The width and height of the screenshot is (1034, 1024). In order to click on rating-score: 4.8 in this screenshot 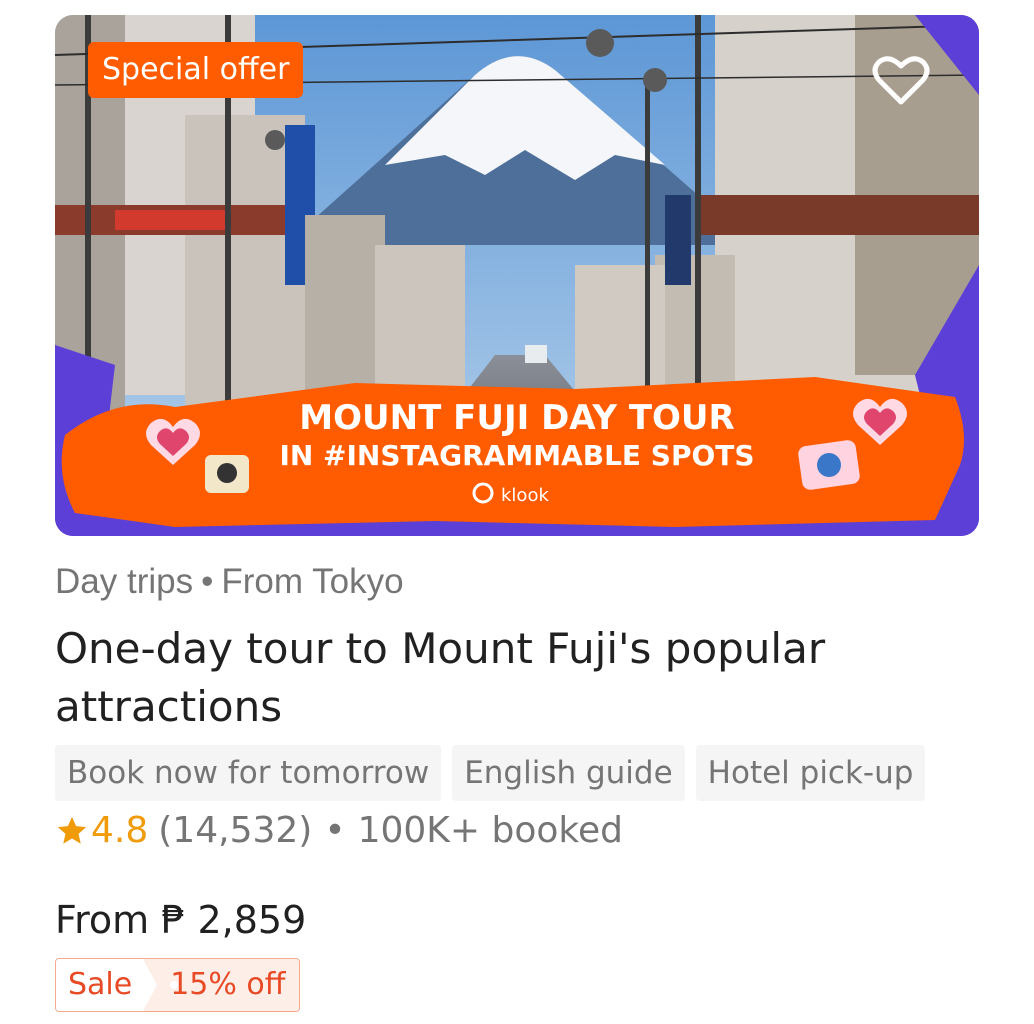, I will do `click(120, 830)`.